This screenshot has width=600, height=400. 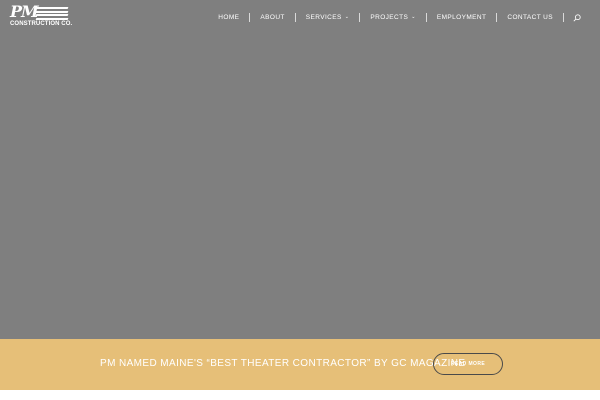 I want to click on nav-item-label: EMPLOYMENT, so click(x=461, y=17).